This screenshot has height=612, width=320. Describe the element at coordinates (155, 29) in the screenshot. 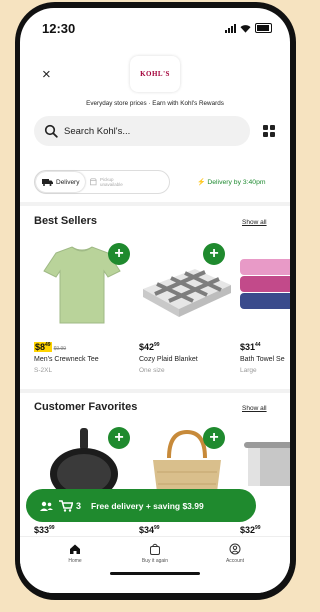

I see `status-bar: 12:30` at that location.